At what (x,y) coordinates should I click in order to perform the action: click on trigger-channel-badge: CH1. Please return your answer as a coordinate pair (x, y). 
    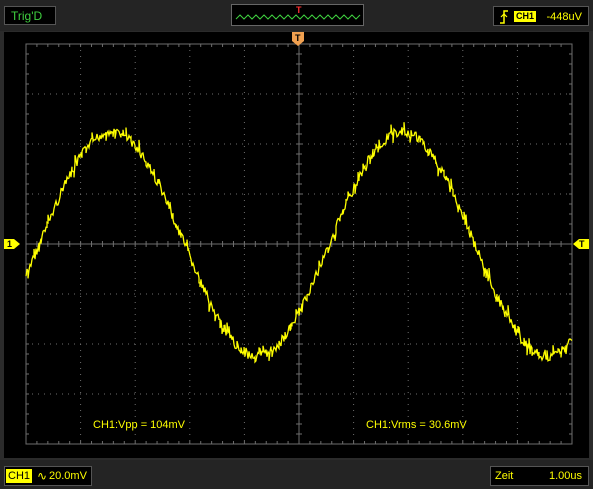
    Looking at the image, I should click on (525, 16).